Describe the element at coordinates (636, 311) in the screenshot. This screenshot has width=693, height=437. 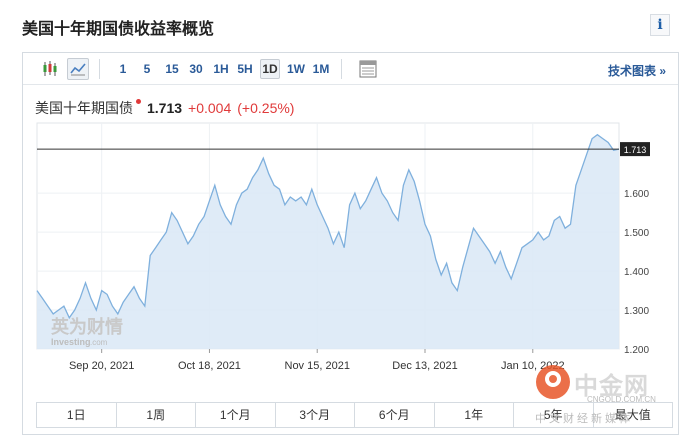
I see `y-tick-label: 1.300` at that location.